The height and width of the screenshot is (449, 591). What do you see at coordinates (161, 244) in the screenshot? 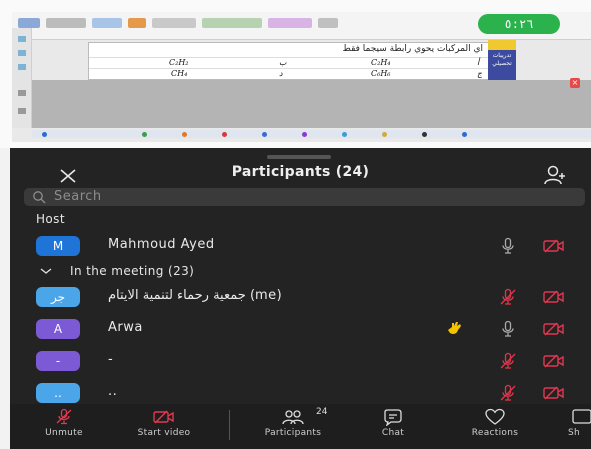
I see `participant-name: Mahmoud Ayed` at bounding box center [161, 244].